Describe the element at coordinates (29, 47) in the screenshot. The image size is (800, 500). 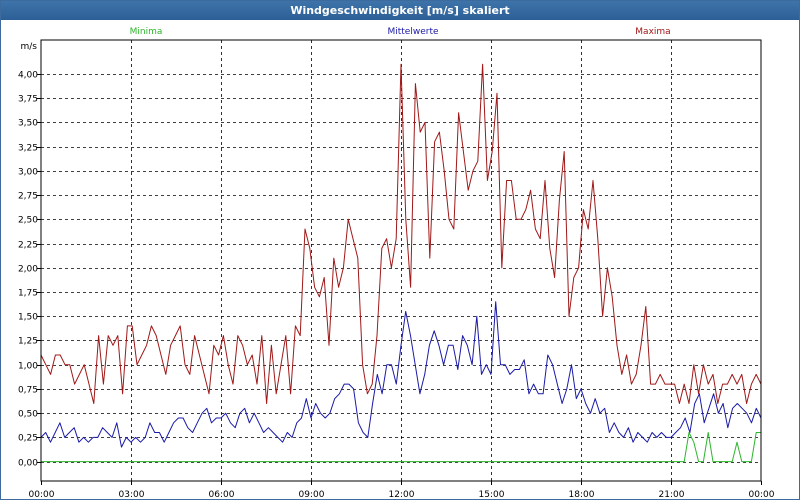
I see `y-axis-unit: m/s` at that location.